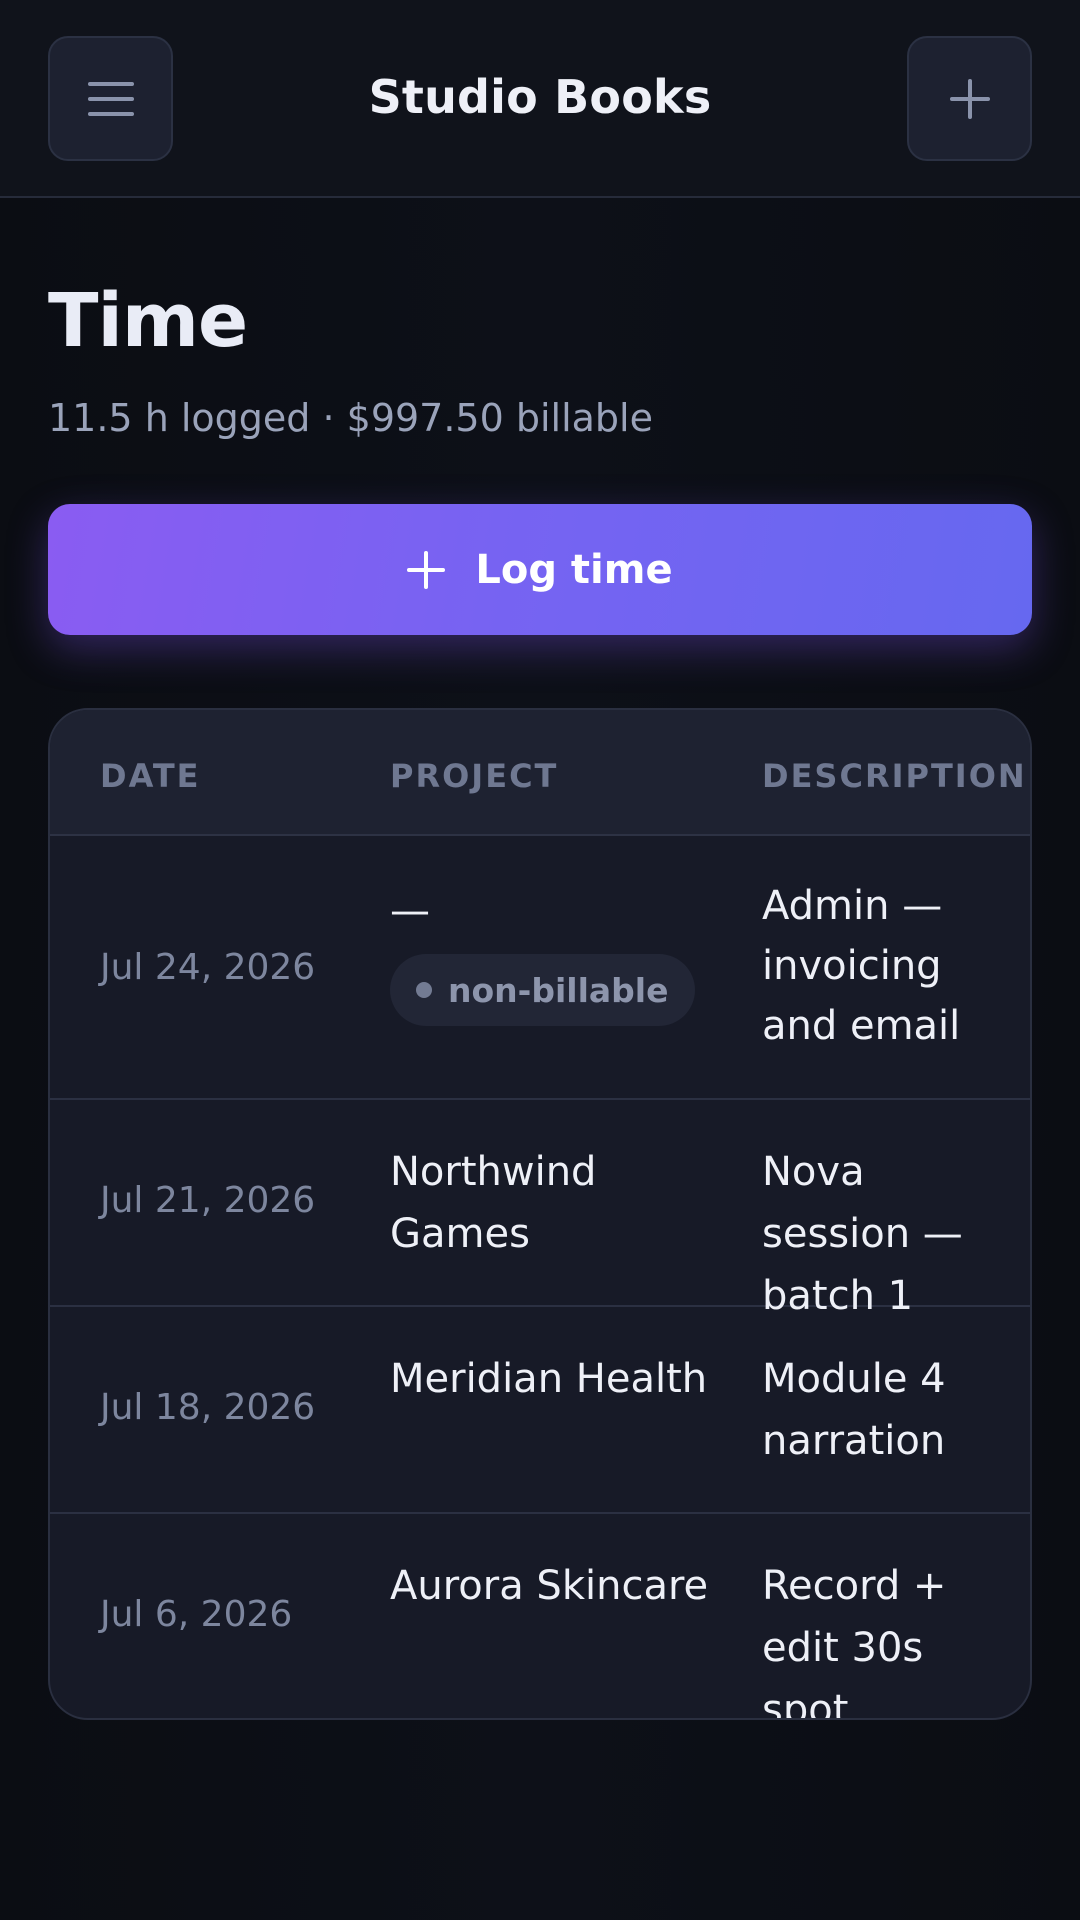  What do you see at coordinates (540, 99) in the screenshot?
I see `app-bar: Studio Books` at bounding box center [540, 99].